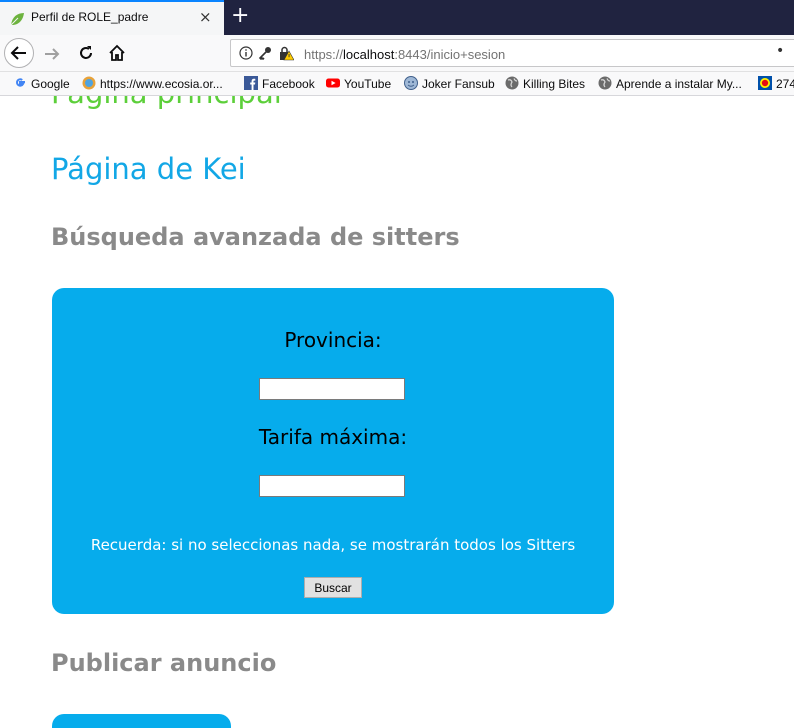 Image resolution: width=794 pixels, height=728 pixels. I want to click on overflow-indicator: •, so click(780, 51).